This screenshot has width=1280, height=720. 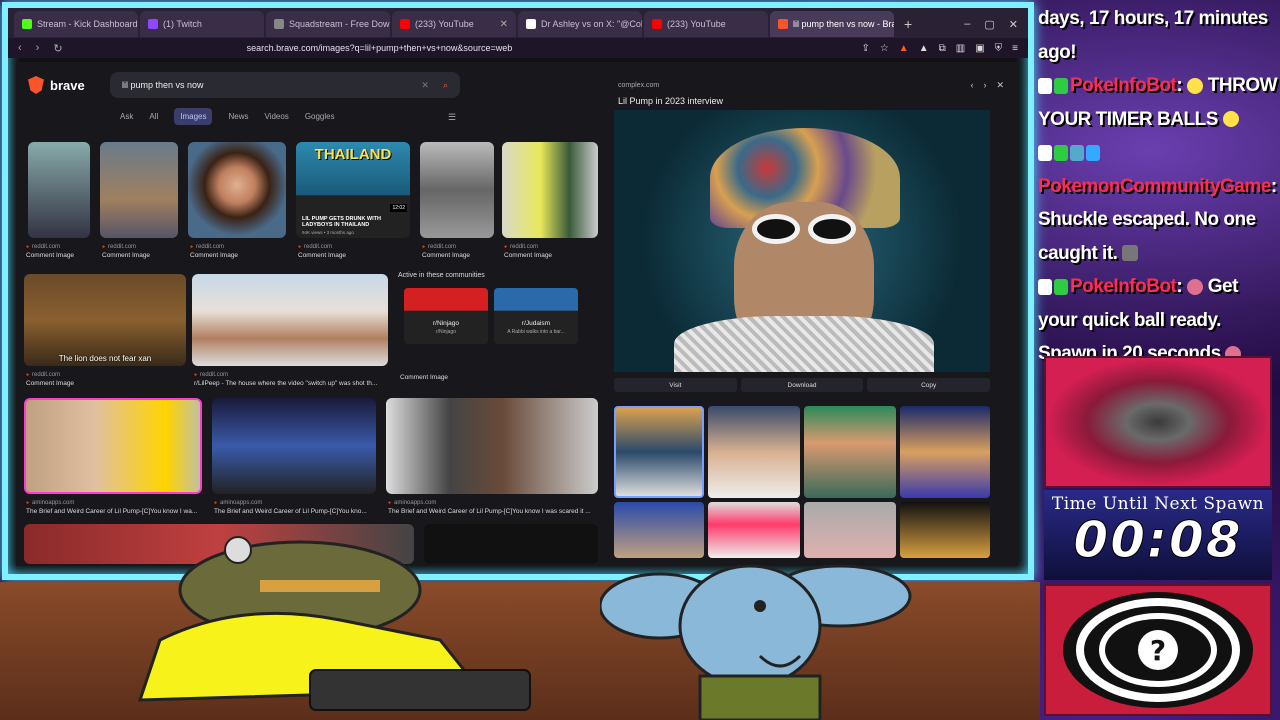 What do you see at coordinates (929, 385) in the screenshot?
I see `copy-button: Copy` at bounding box center [929, 385].